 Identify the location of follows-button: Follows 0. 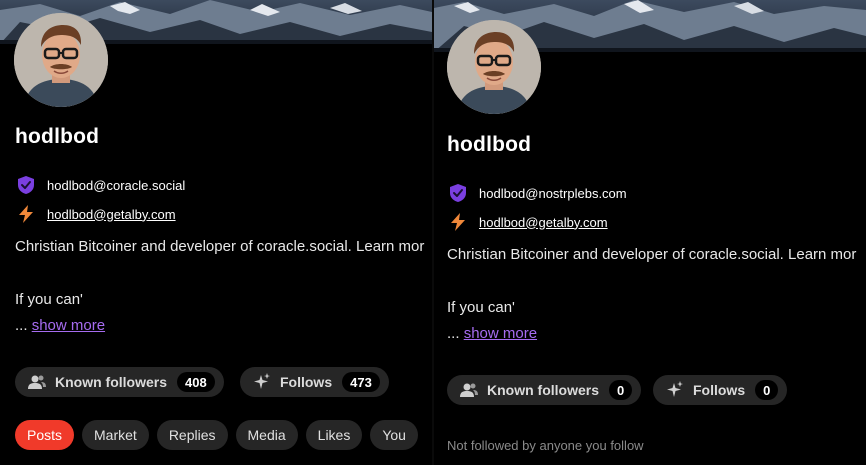
(720, 390).